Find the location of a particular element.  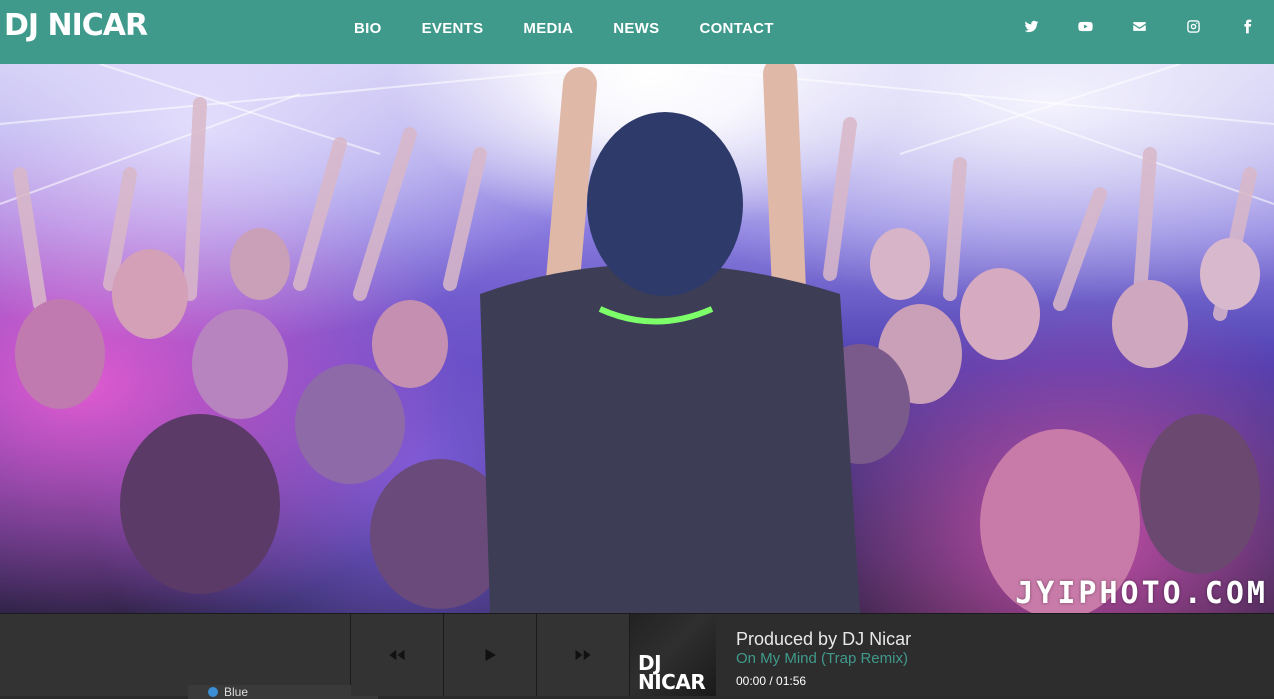

social-links is located at coordinates (1139, 28).